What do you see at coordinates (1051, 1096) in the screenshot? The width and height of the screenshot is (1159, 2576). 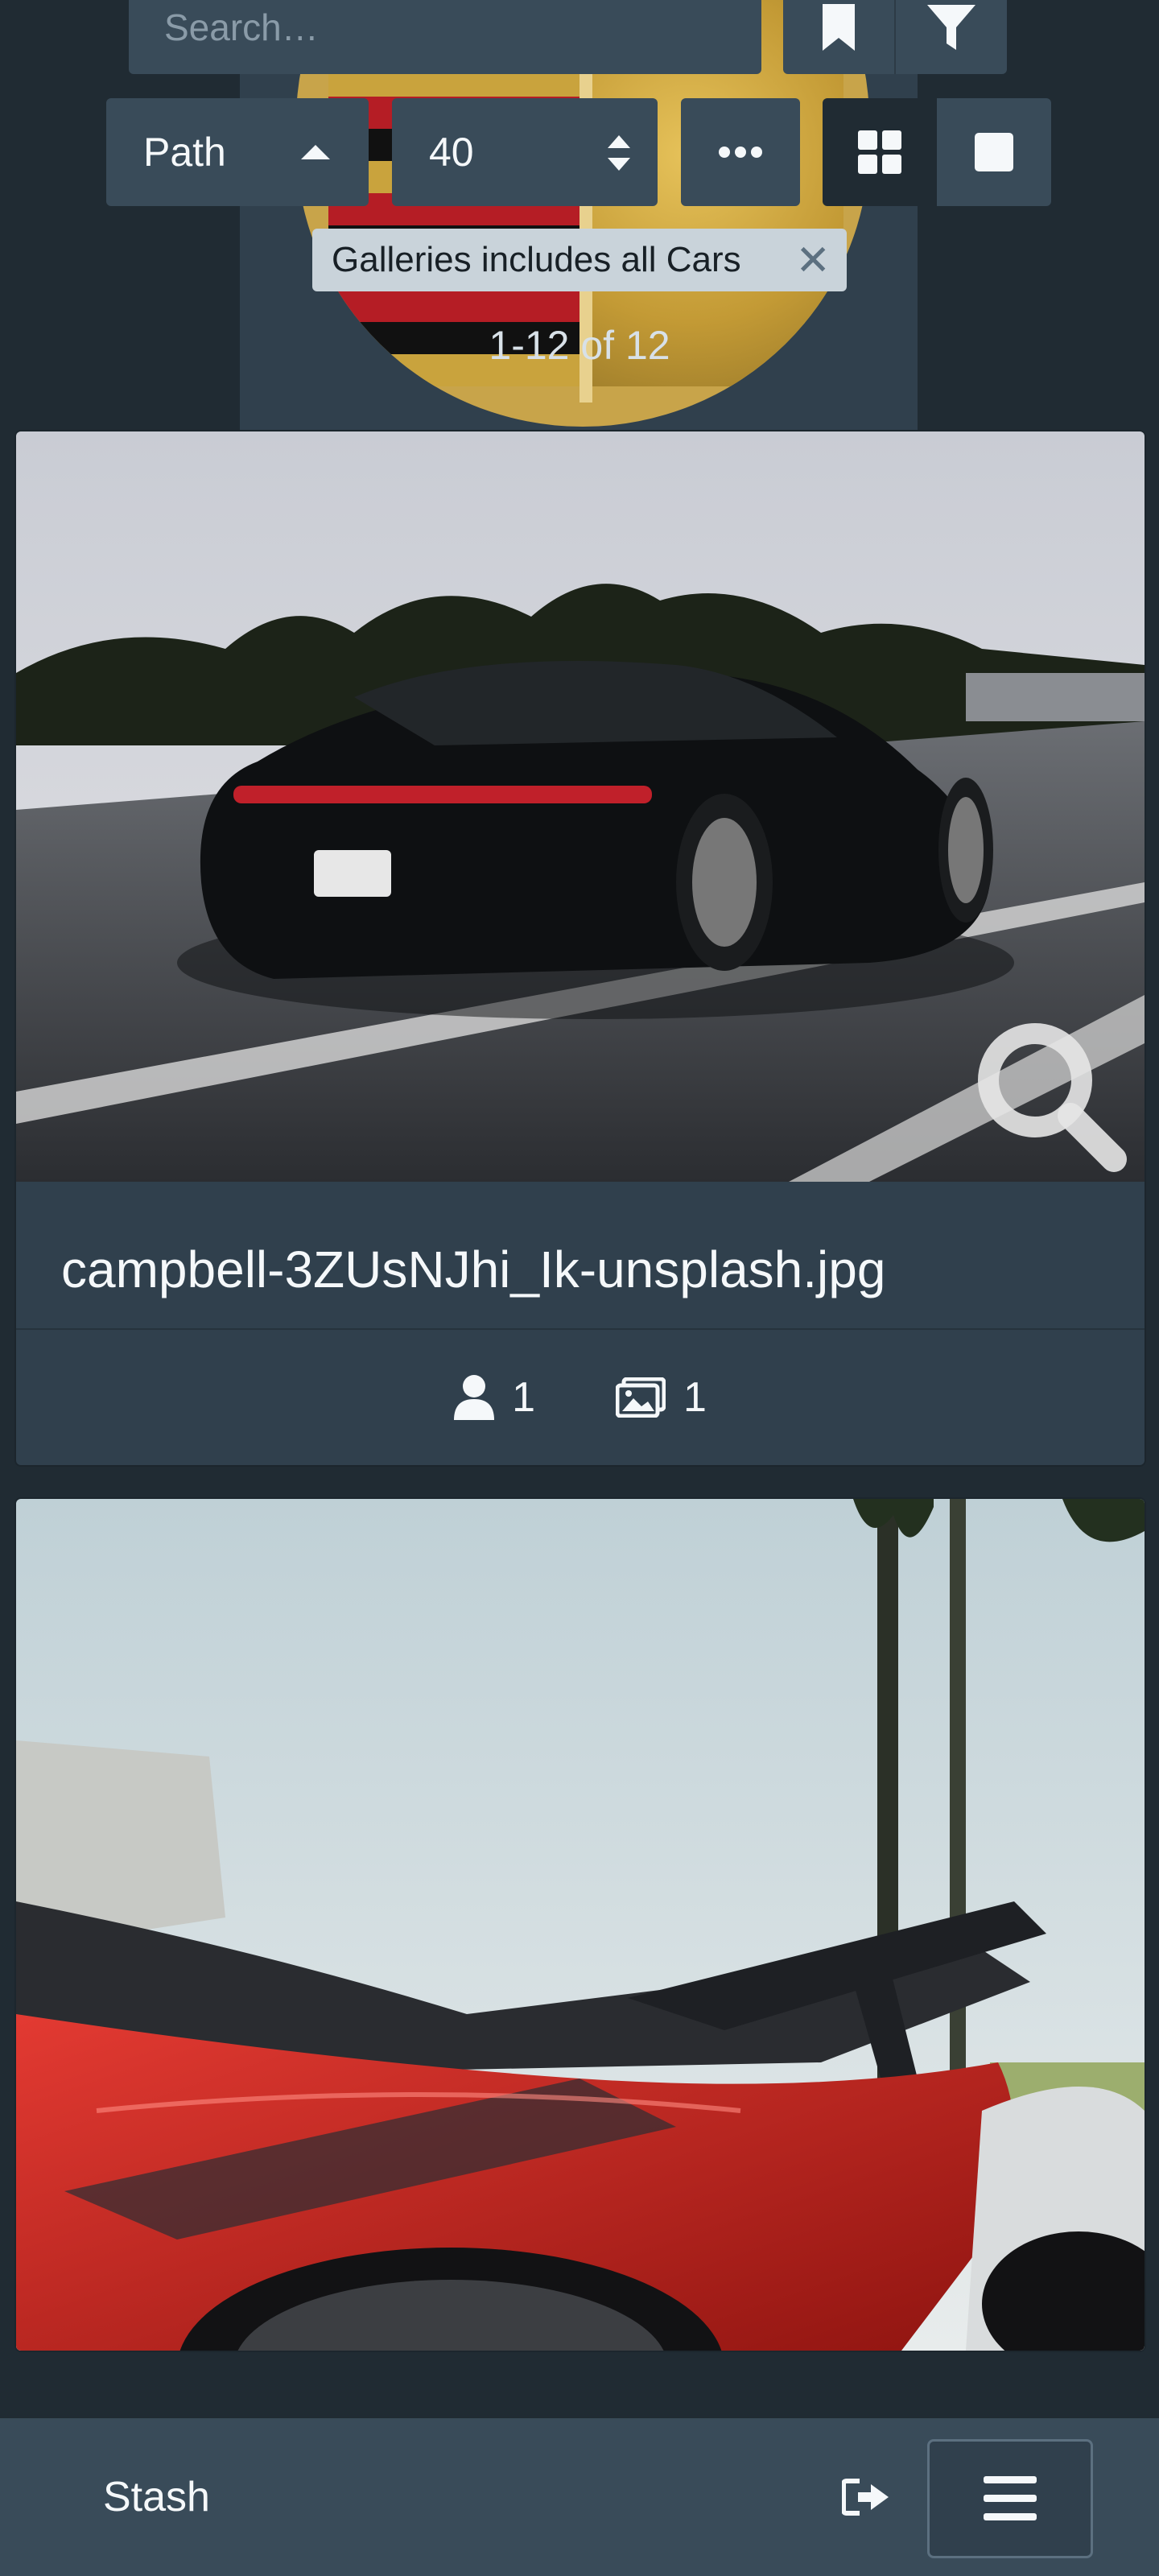 I see `magnify-icon` at bounding box center [1051, 1096].